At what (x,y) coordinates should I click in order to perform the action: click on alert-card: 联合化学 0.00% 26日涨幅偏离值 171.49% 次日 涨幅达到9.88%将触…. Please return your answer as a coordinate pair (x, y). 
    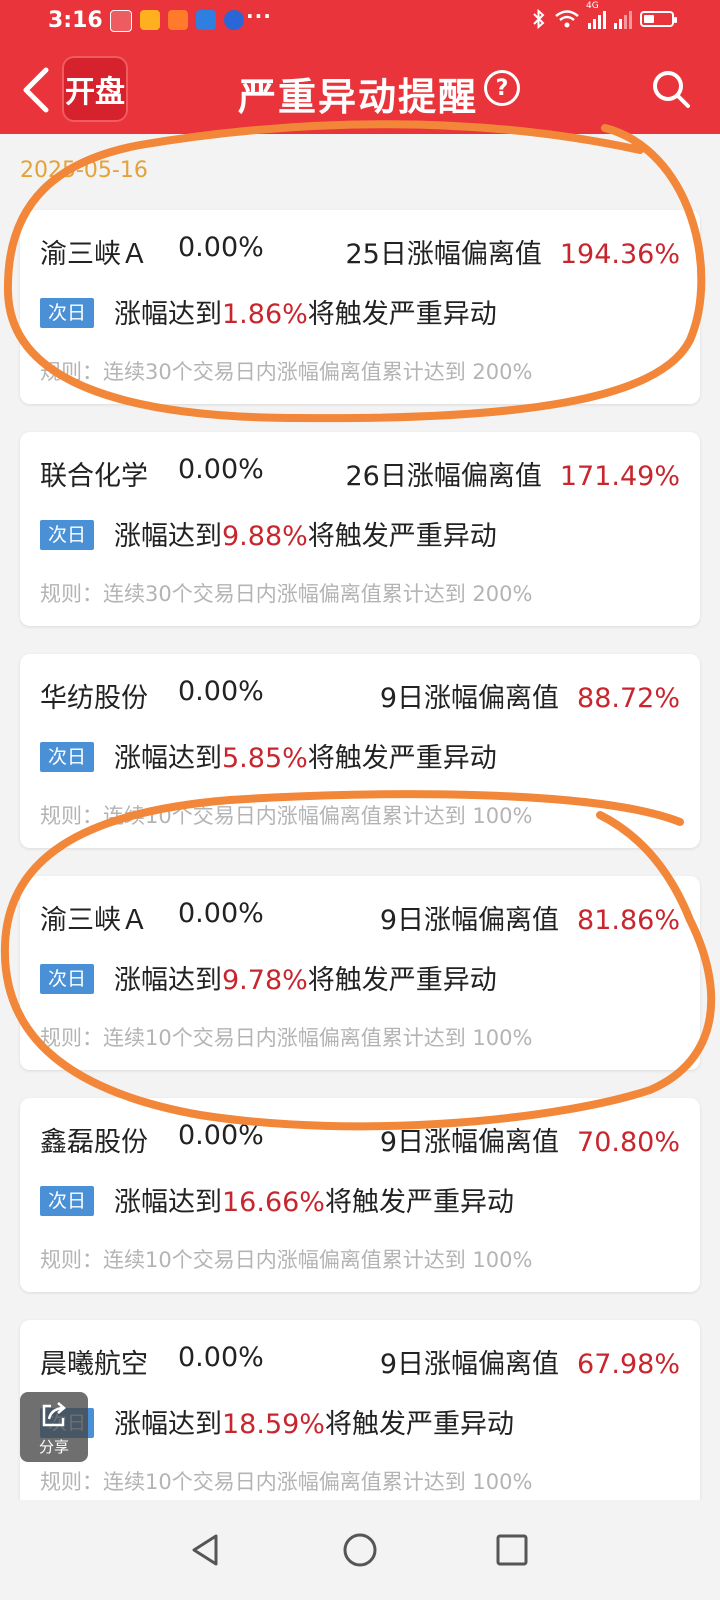
    Looking at the image, I should click on (360, 529).